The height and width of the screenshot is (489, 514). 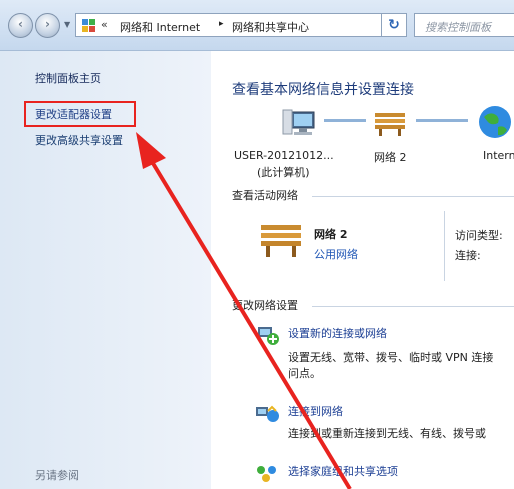 What do you see at coordinates (283, 172) in the screenshot?
I see `computer-sub-label: (此计算机)` at bounding box center [283, 172].